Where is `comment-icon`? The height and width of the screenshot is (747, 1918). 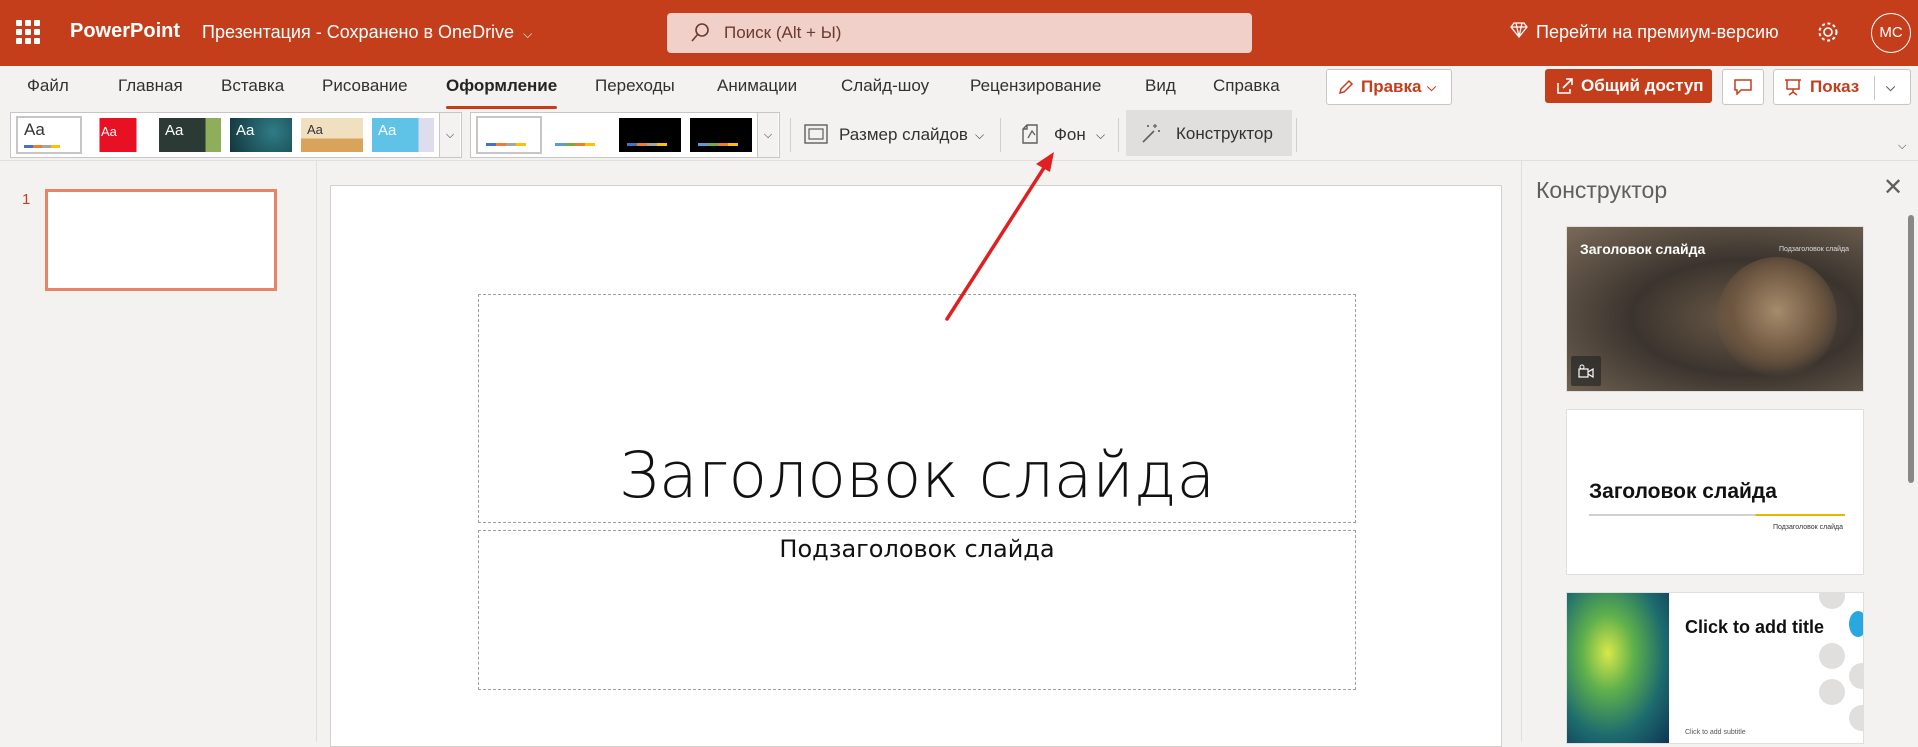 comment-icon is located at coordinates (1743, 87).